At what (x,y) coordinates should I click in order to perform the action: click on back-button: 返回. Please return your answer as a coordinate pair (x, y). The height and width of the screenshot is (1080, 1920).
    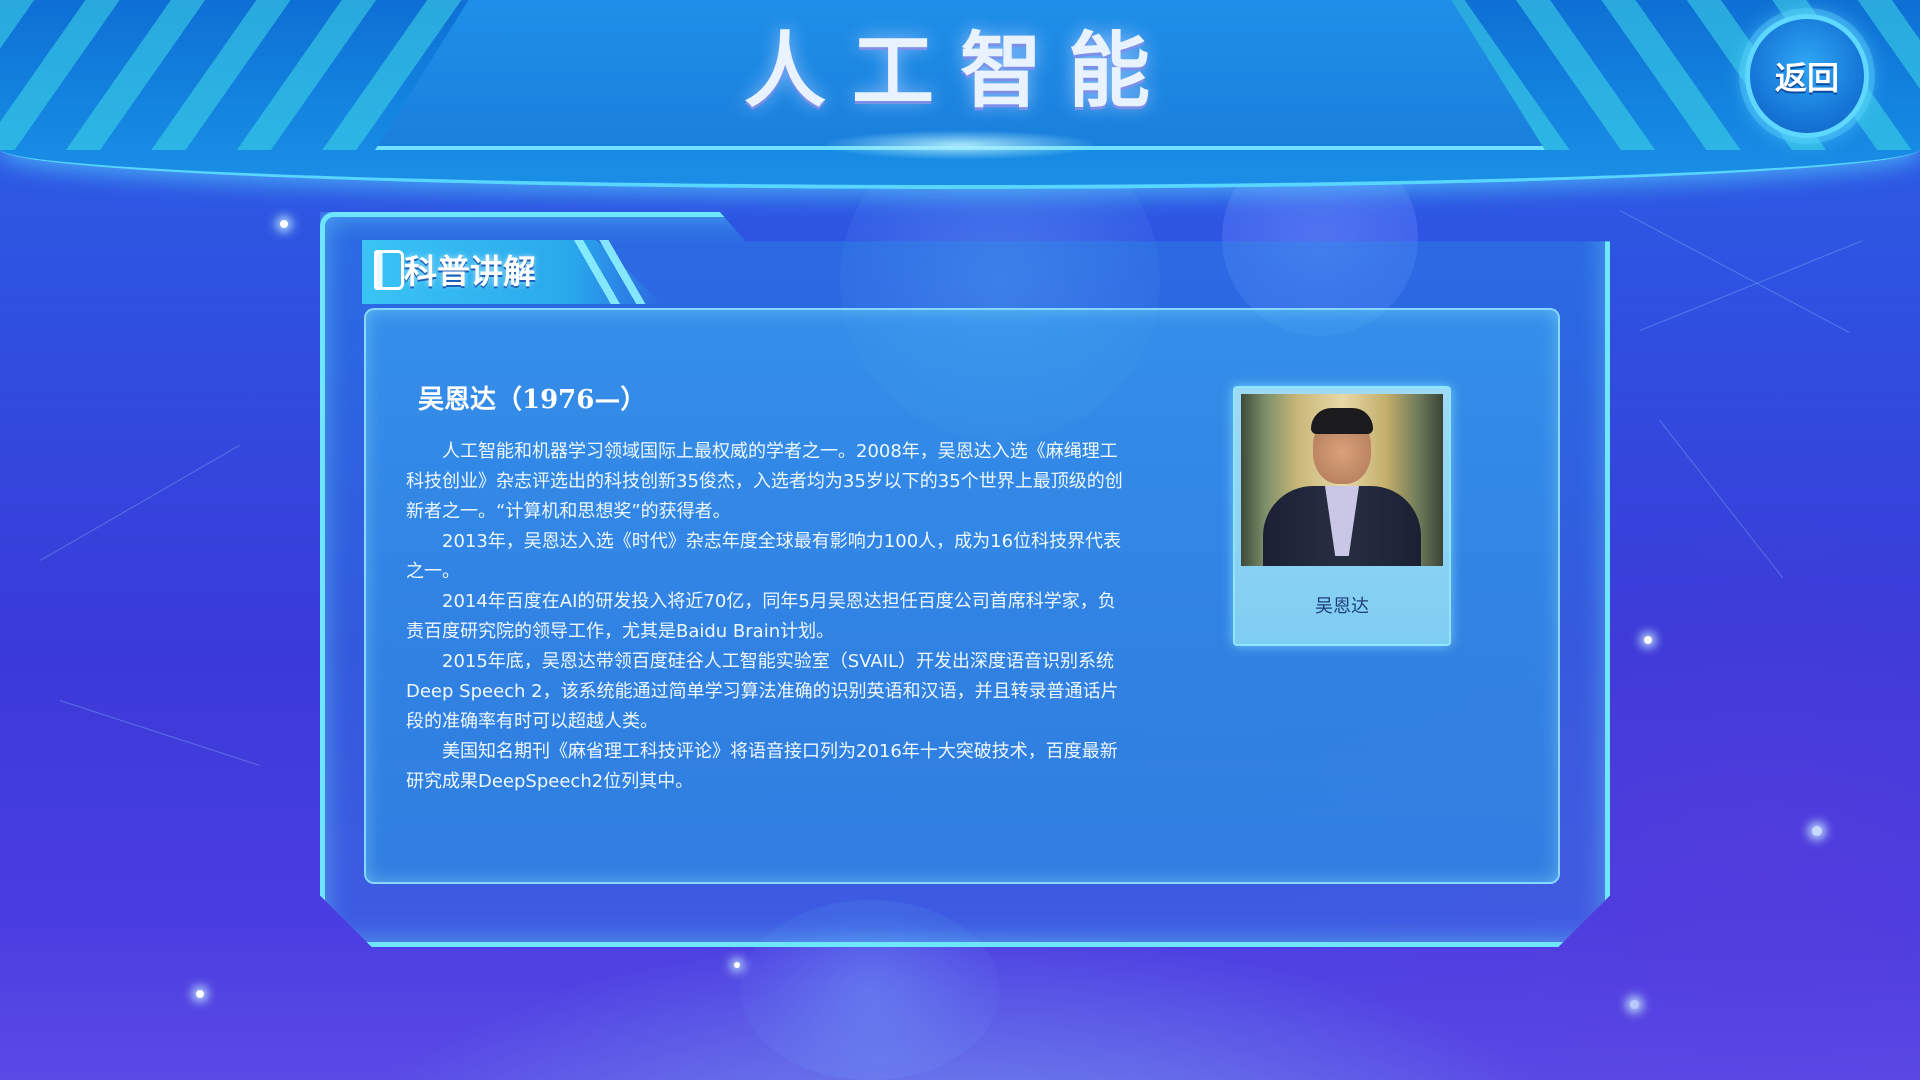
    Looking at the image, I should click on (1807, 76).